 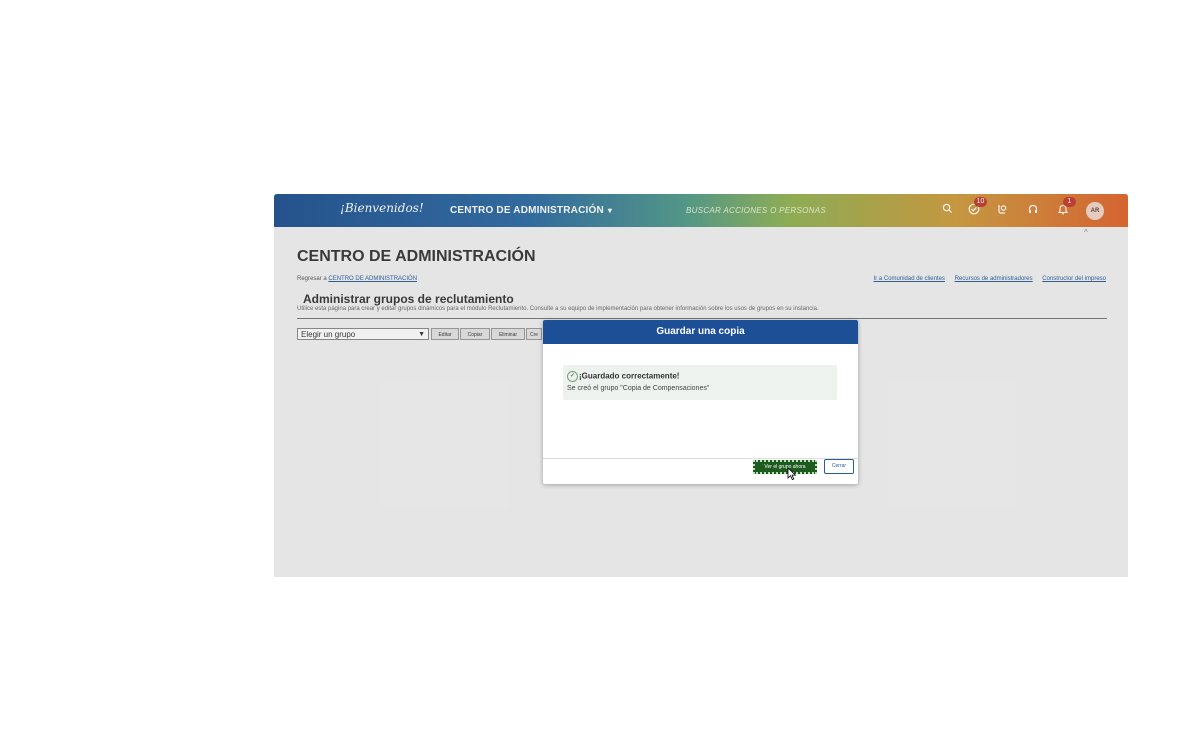 What do you see at coordinates (700, 458) in the screenshot?
I see `dialog-footer-divider` at bounding box center [700, 458].